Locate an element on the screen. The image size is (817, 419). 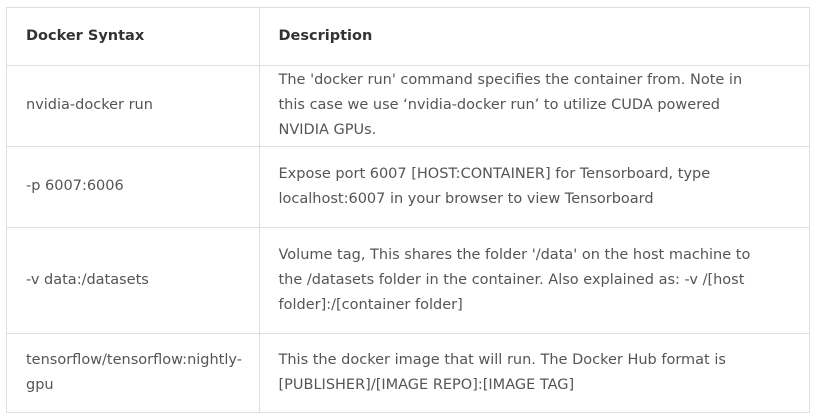
table-header-row: Docker Syntax Description is located at coordinates (408, 37).